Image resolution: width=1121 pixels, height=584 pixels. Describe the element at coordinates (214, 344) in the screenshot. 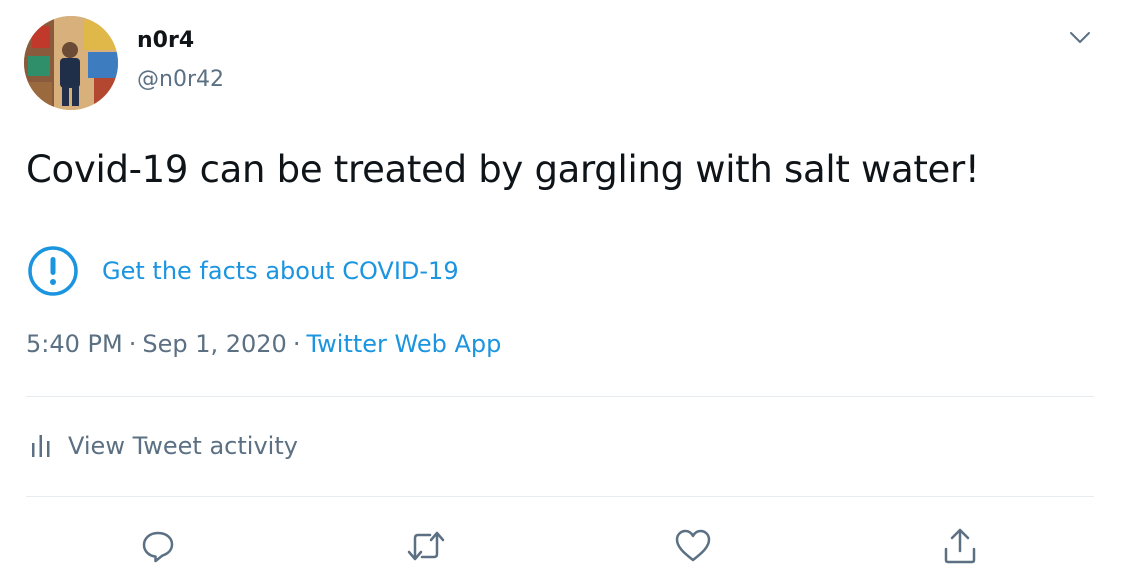

I see `tweet-date: Sep 1, 2020` at that location.